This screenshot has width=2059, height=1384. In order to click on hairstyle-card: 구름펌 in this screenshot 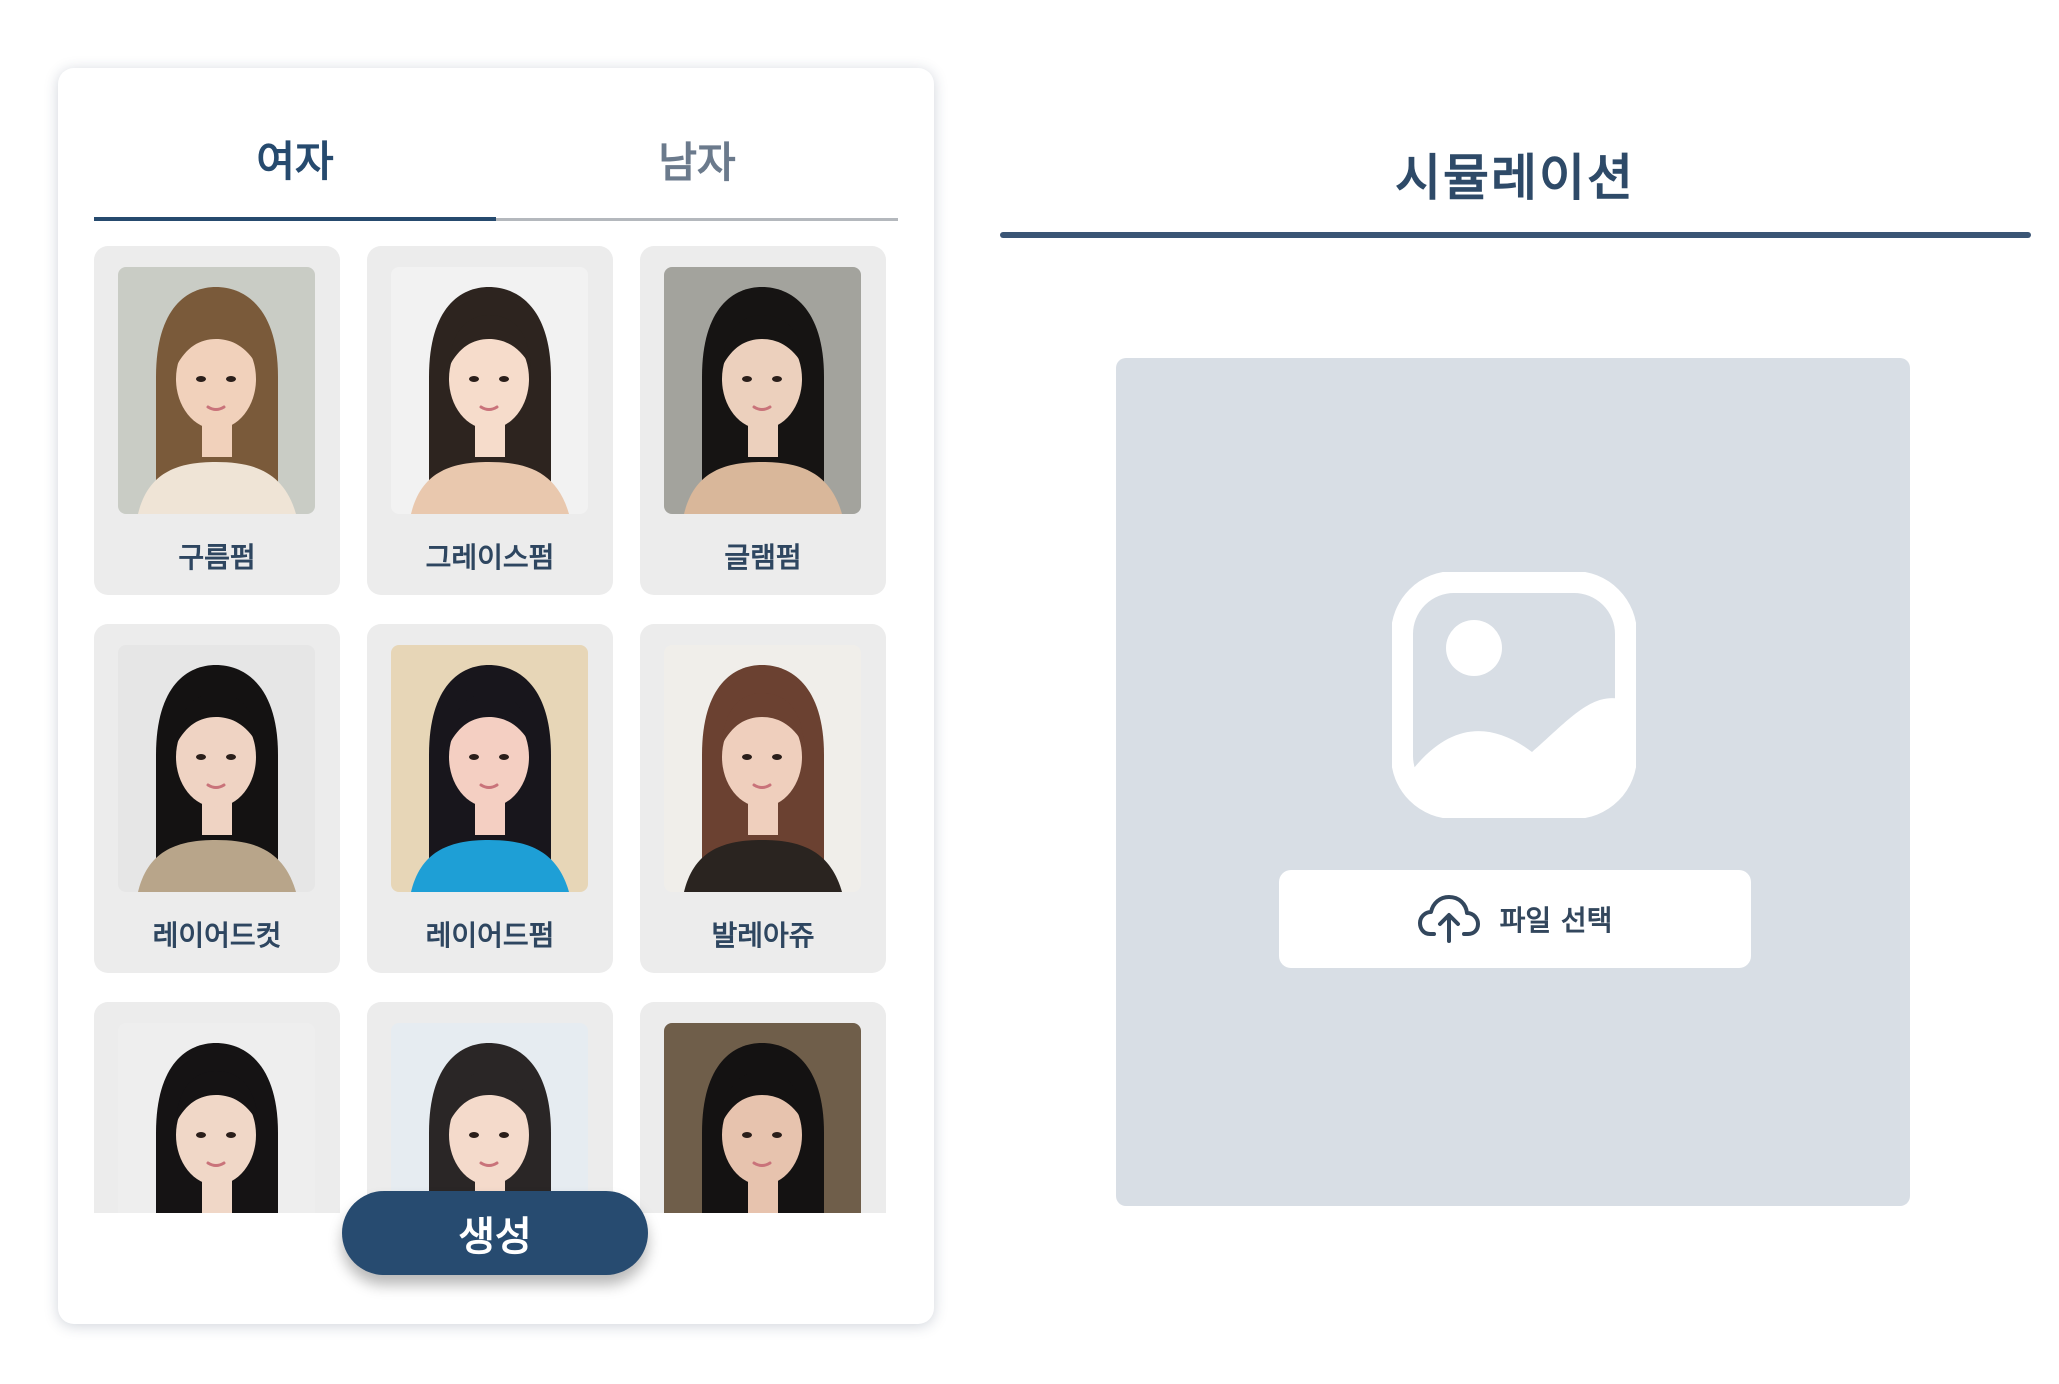, I will do `click(217, 420)`.